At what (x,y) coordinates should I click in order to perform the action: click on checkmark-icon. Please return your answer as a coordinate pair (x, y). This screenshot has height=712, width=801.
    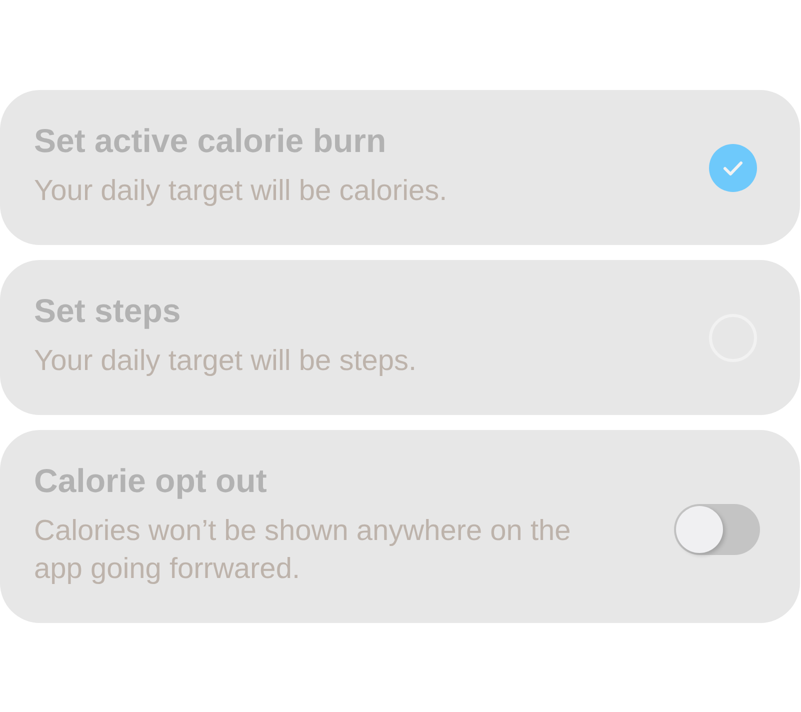
    Looking at the image, I should click on (733, 168).